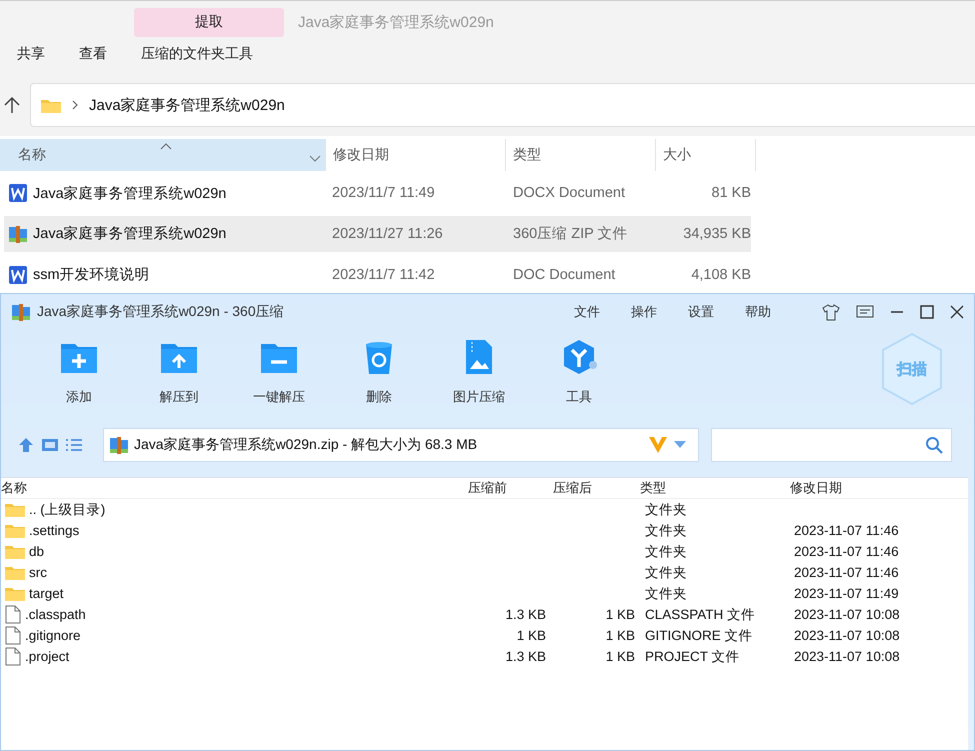 This screenshot has width=975, height=751. What do you see at coordinates (161, 312) in the screenshot?
I see `window-title: Java家庭事务管理系统w029n - 360压缩` at bounding box center [161, 312].